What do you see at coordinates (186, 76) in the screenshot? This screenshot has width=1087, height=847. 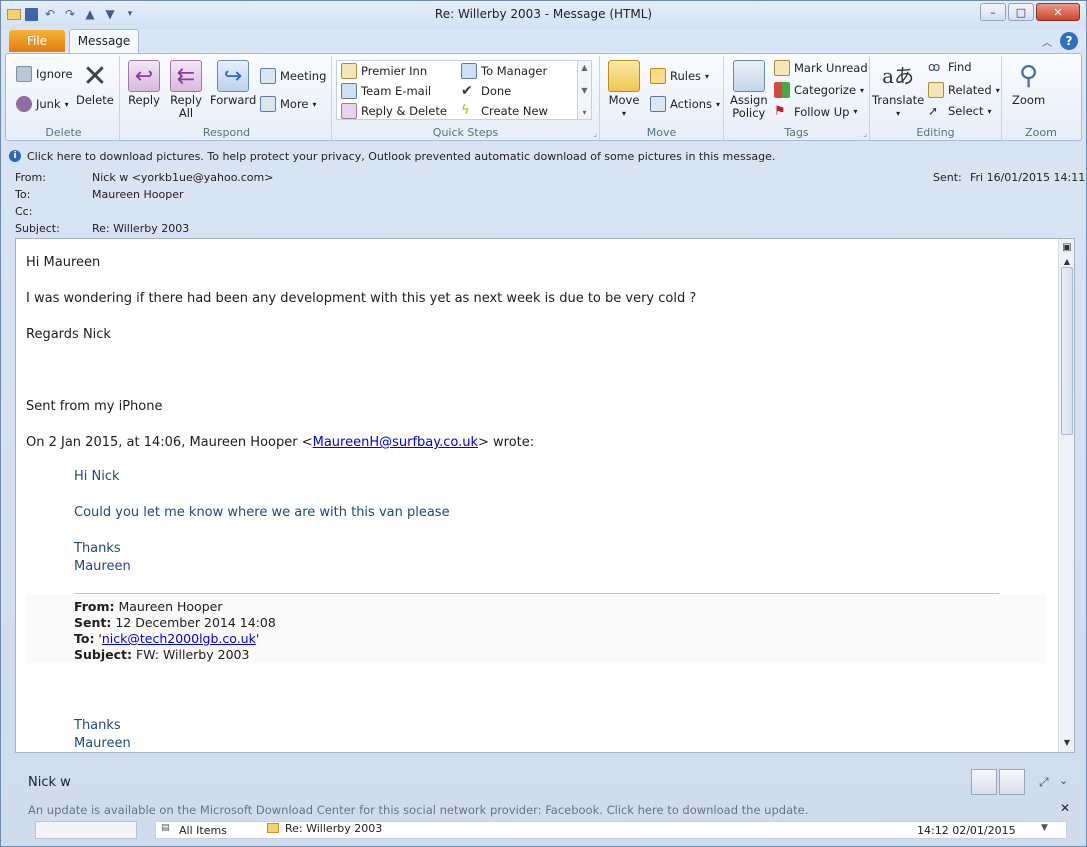 I see `reply-all-icon: ⇇` at bounding box center [186, 76].